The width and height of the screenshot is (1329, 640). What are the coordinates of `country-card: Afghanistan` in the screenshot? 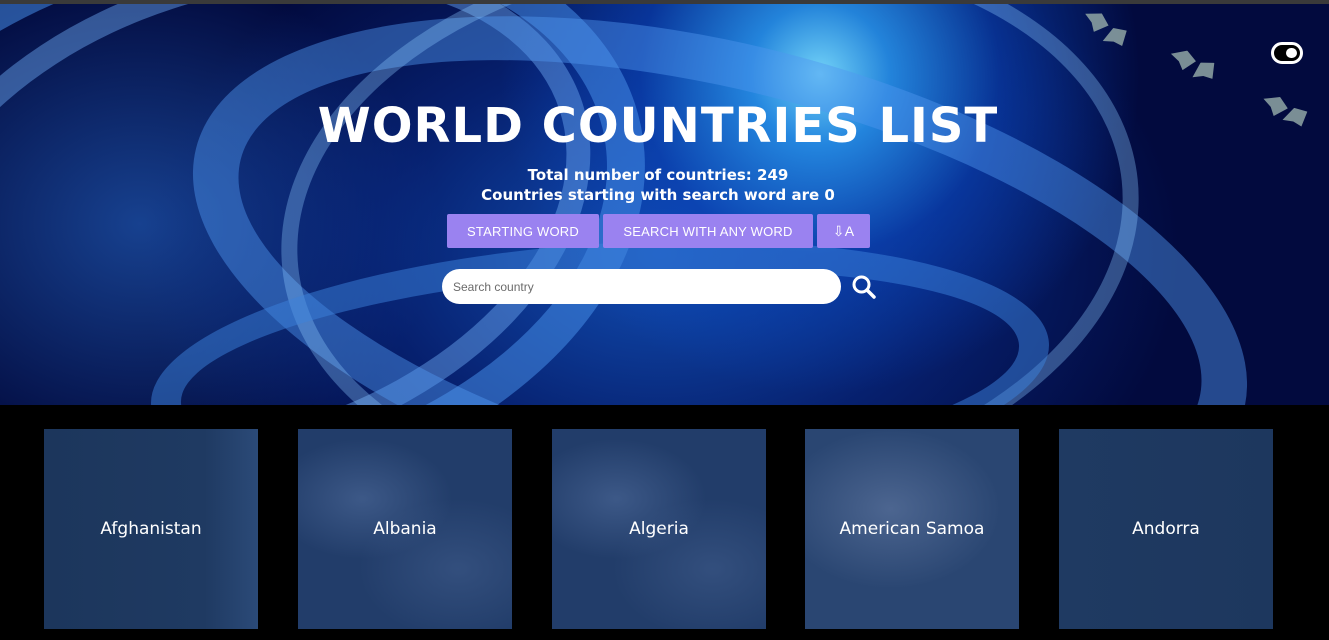 It's located at (151, 529).